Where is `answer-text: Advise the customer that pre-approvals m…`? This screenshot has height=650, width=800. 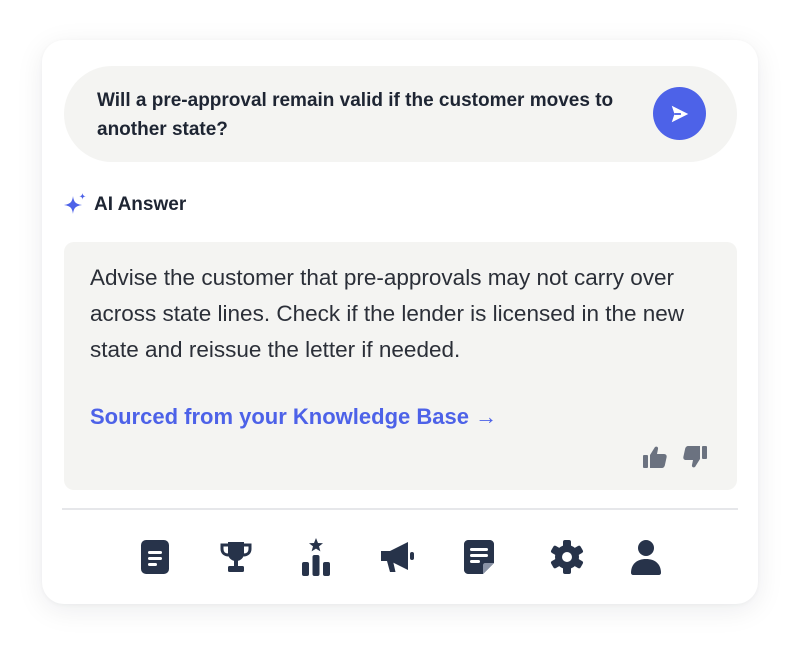 answer-text: Advise the customer that pre-approvals m… is located at coordinates (387, 313).